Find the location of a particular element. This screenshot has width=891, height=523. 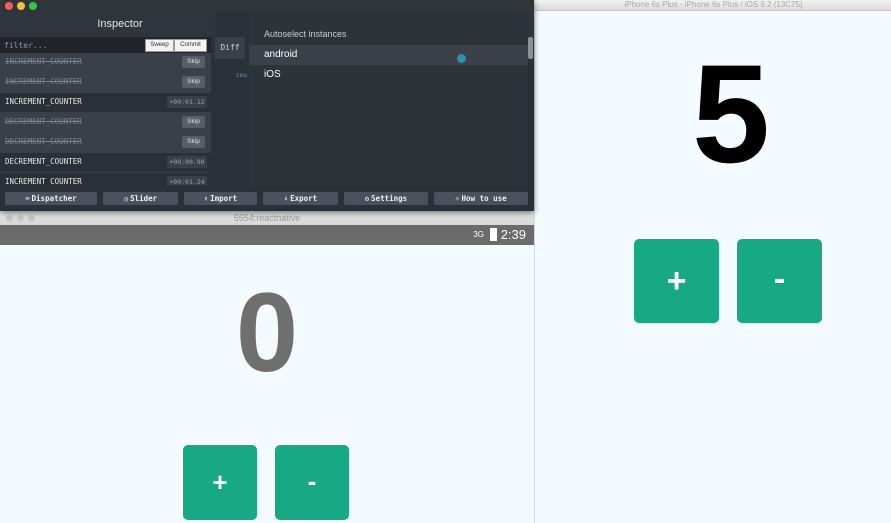

action-timestamp: +00:01.12 is located at coordinates (187, 102).